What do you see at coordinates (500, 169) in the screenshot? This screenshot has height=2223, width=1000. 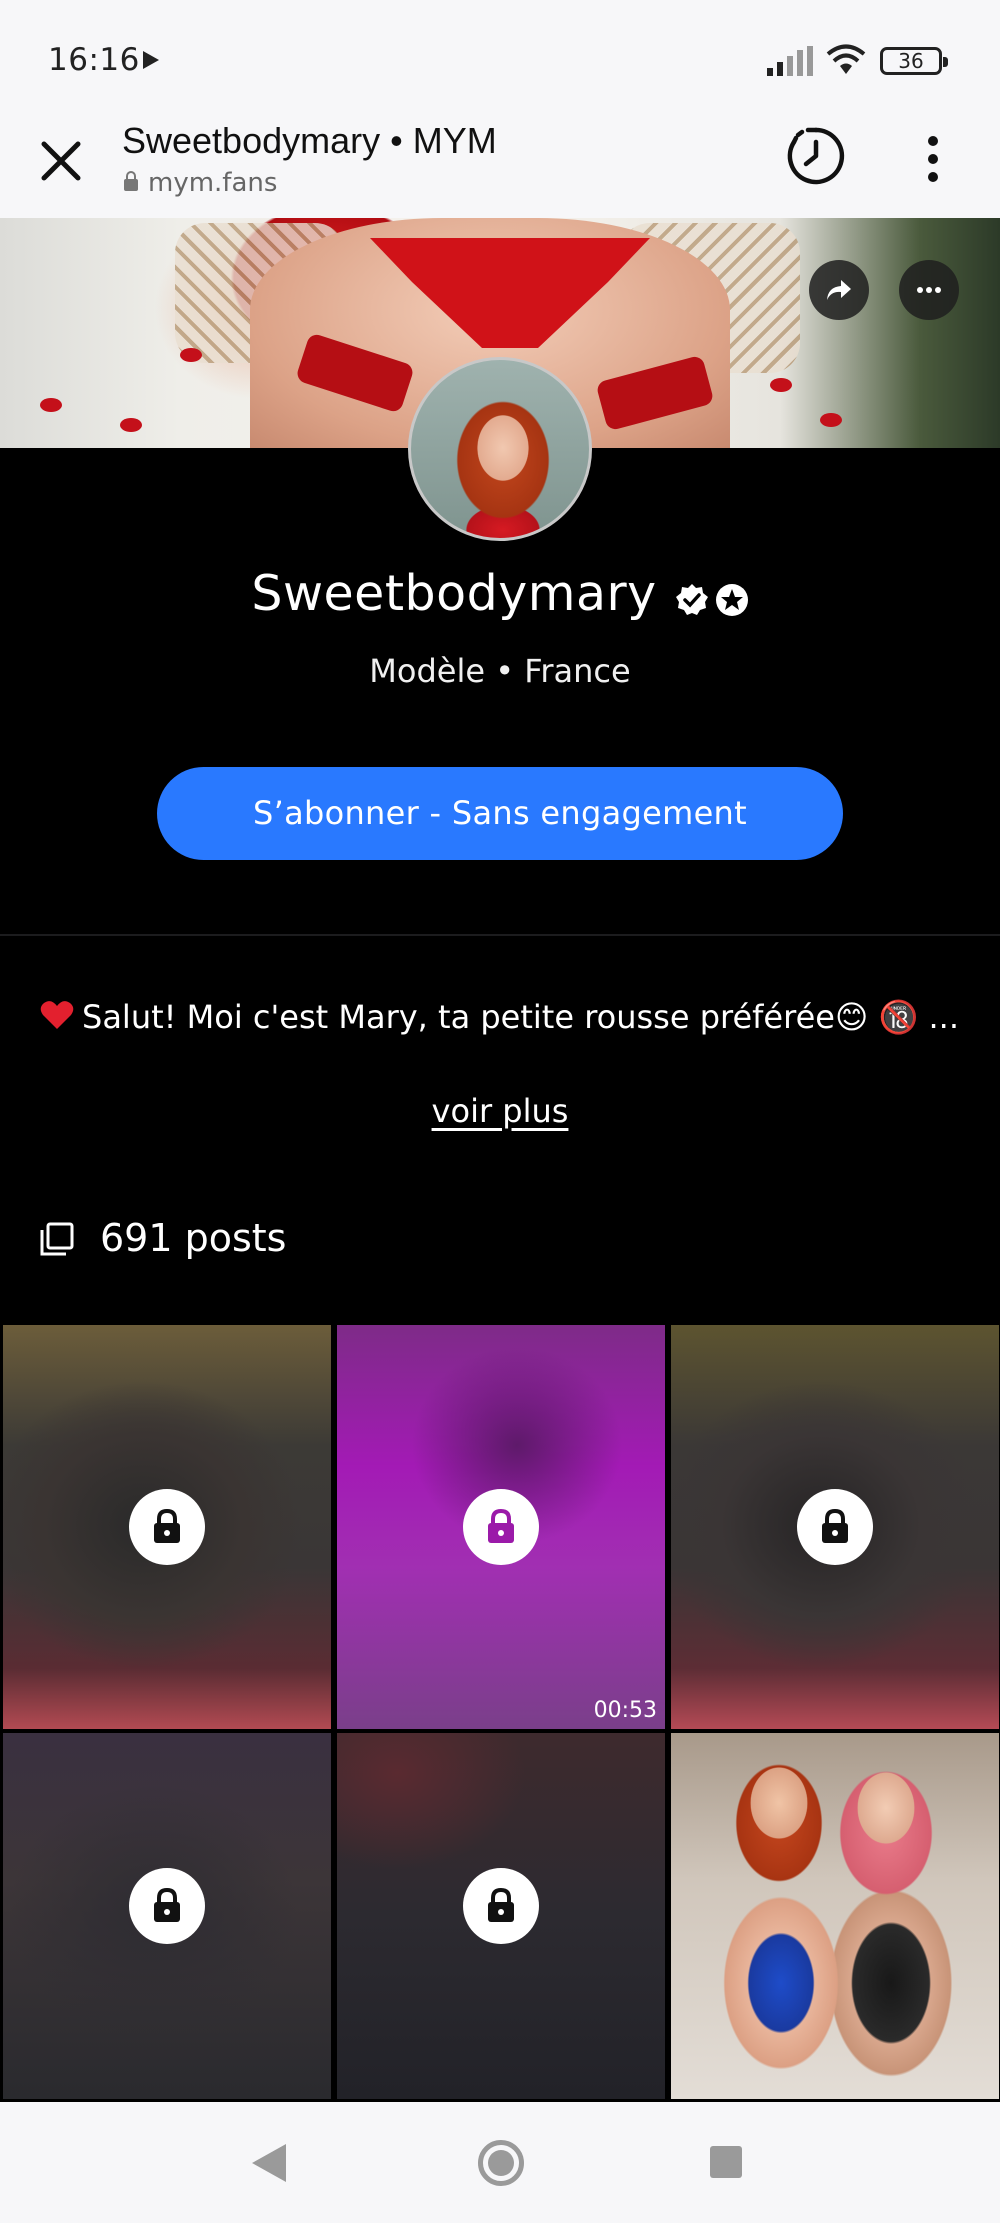 I see `browser-toolbar: Sweetbodymary • MYM mym.fans` at bounding box center [500, 169].